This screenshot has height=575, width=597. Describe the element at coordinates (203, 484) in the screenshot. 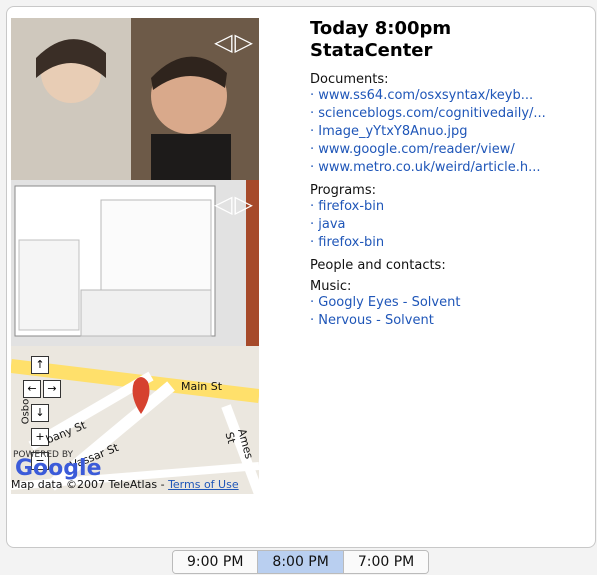

I see `map-terms-link: Terms of Use` at that location.